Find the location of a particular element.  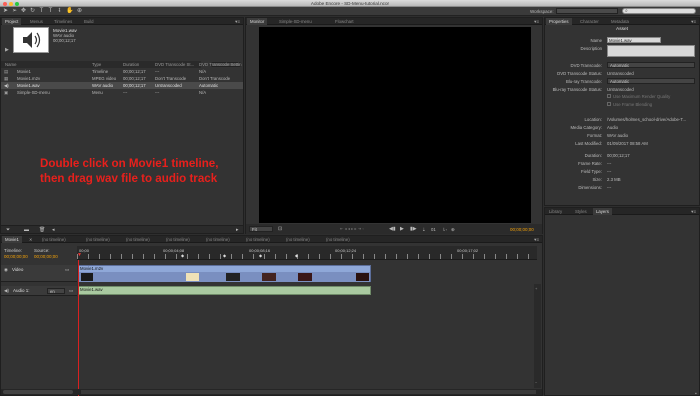

eye-icon: ◉ is located at coordinates (6, 270).